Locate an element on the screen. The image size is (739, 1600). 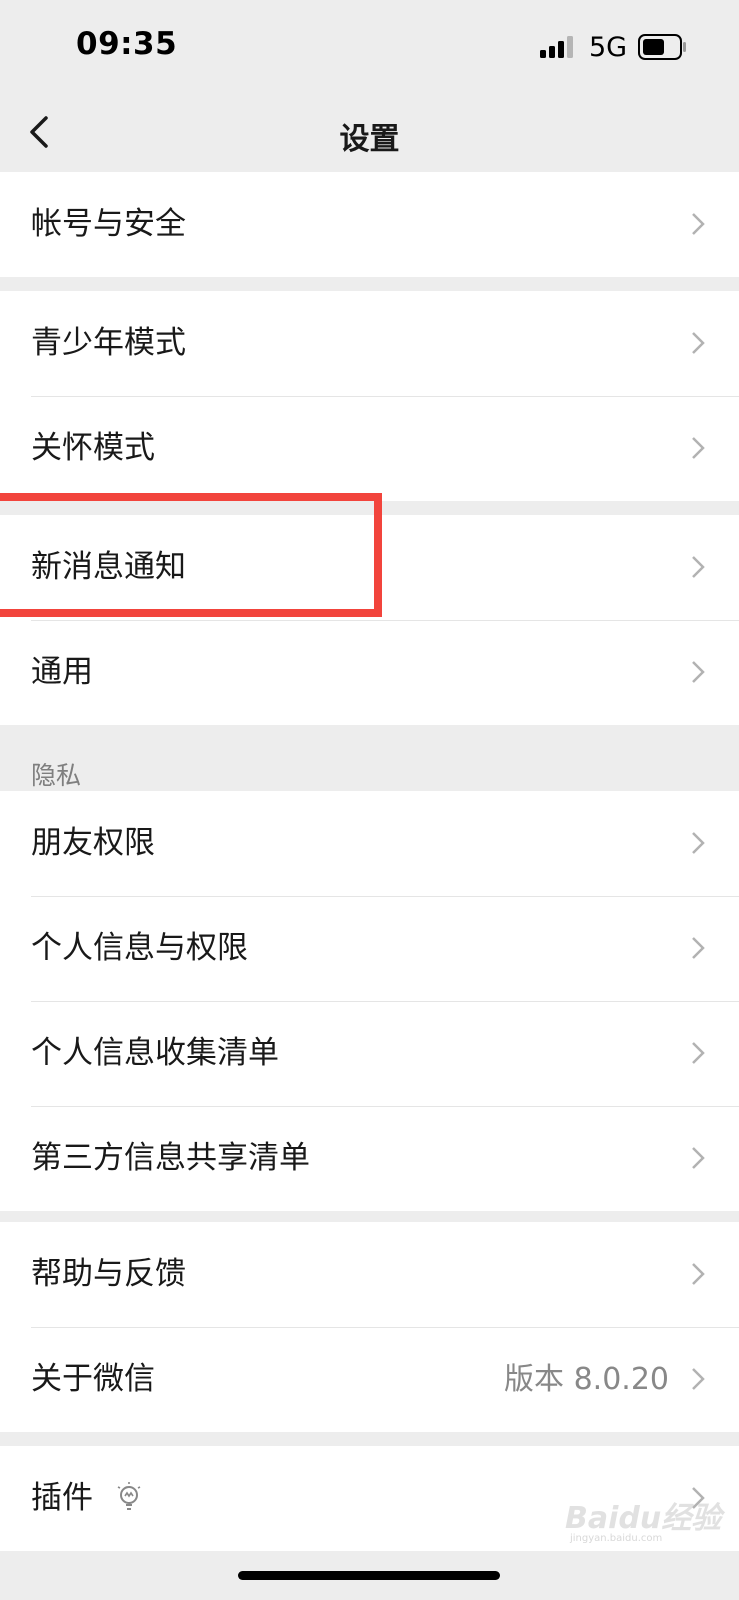
row-personal-info-permissions: 个人信息与权限 is located at coordinates (369, 948).